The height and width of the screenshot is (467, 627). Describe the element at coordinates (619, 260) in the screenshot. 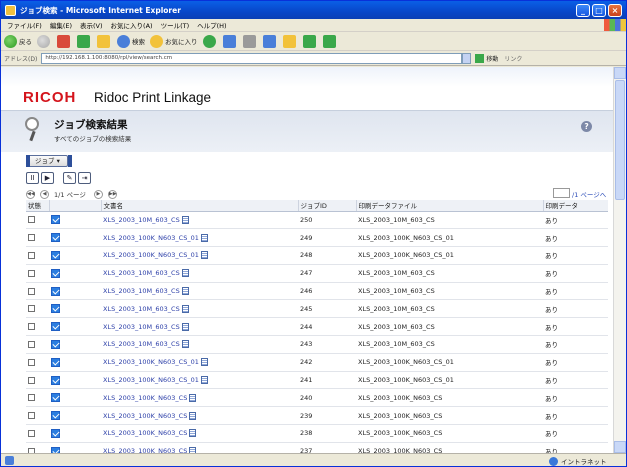

I see `vertical-scrollbar` at that location.